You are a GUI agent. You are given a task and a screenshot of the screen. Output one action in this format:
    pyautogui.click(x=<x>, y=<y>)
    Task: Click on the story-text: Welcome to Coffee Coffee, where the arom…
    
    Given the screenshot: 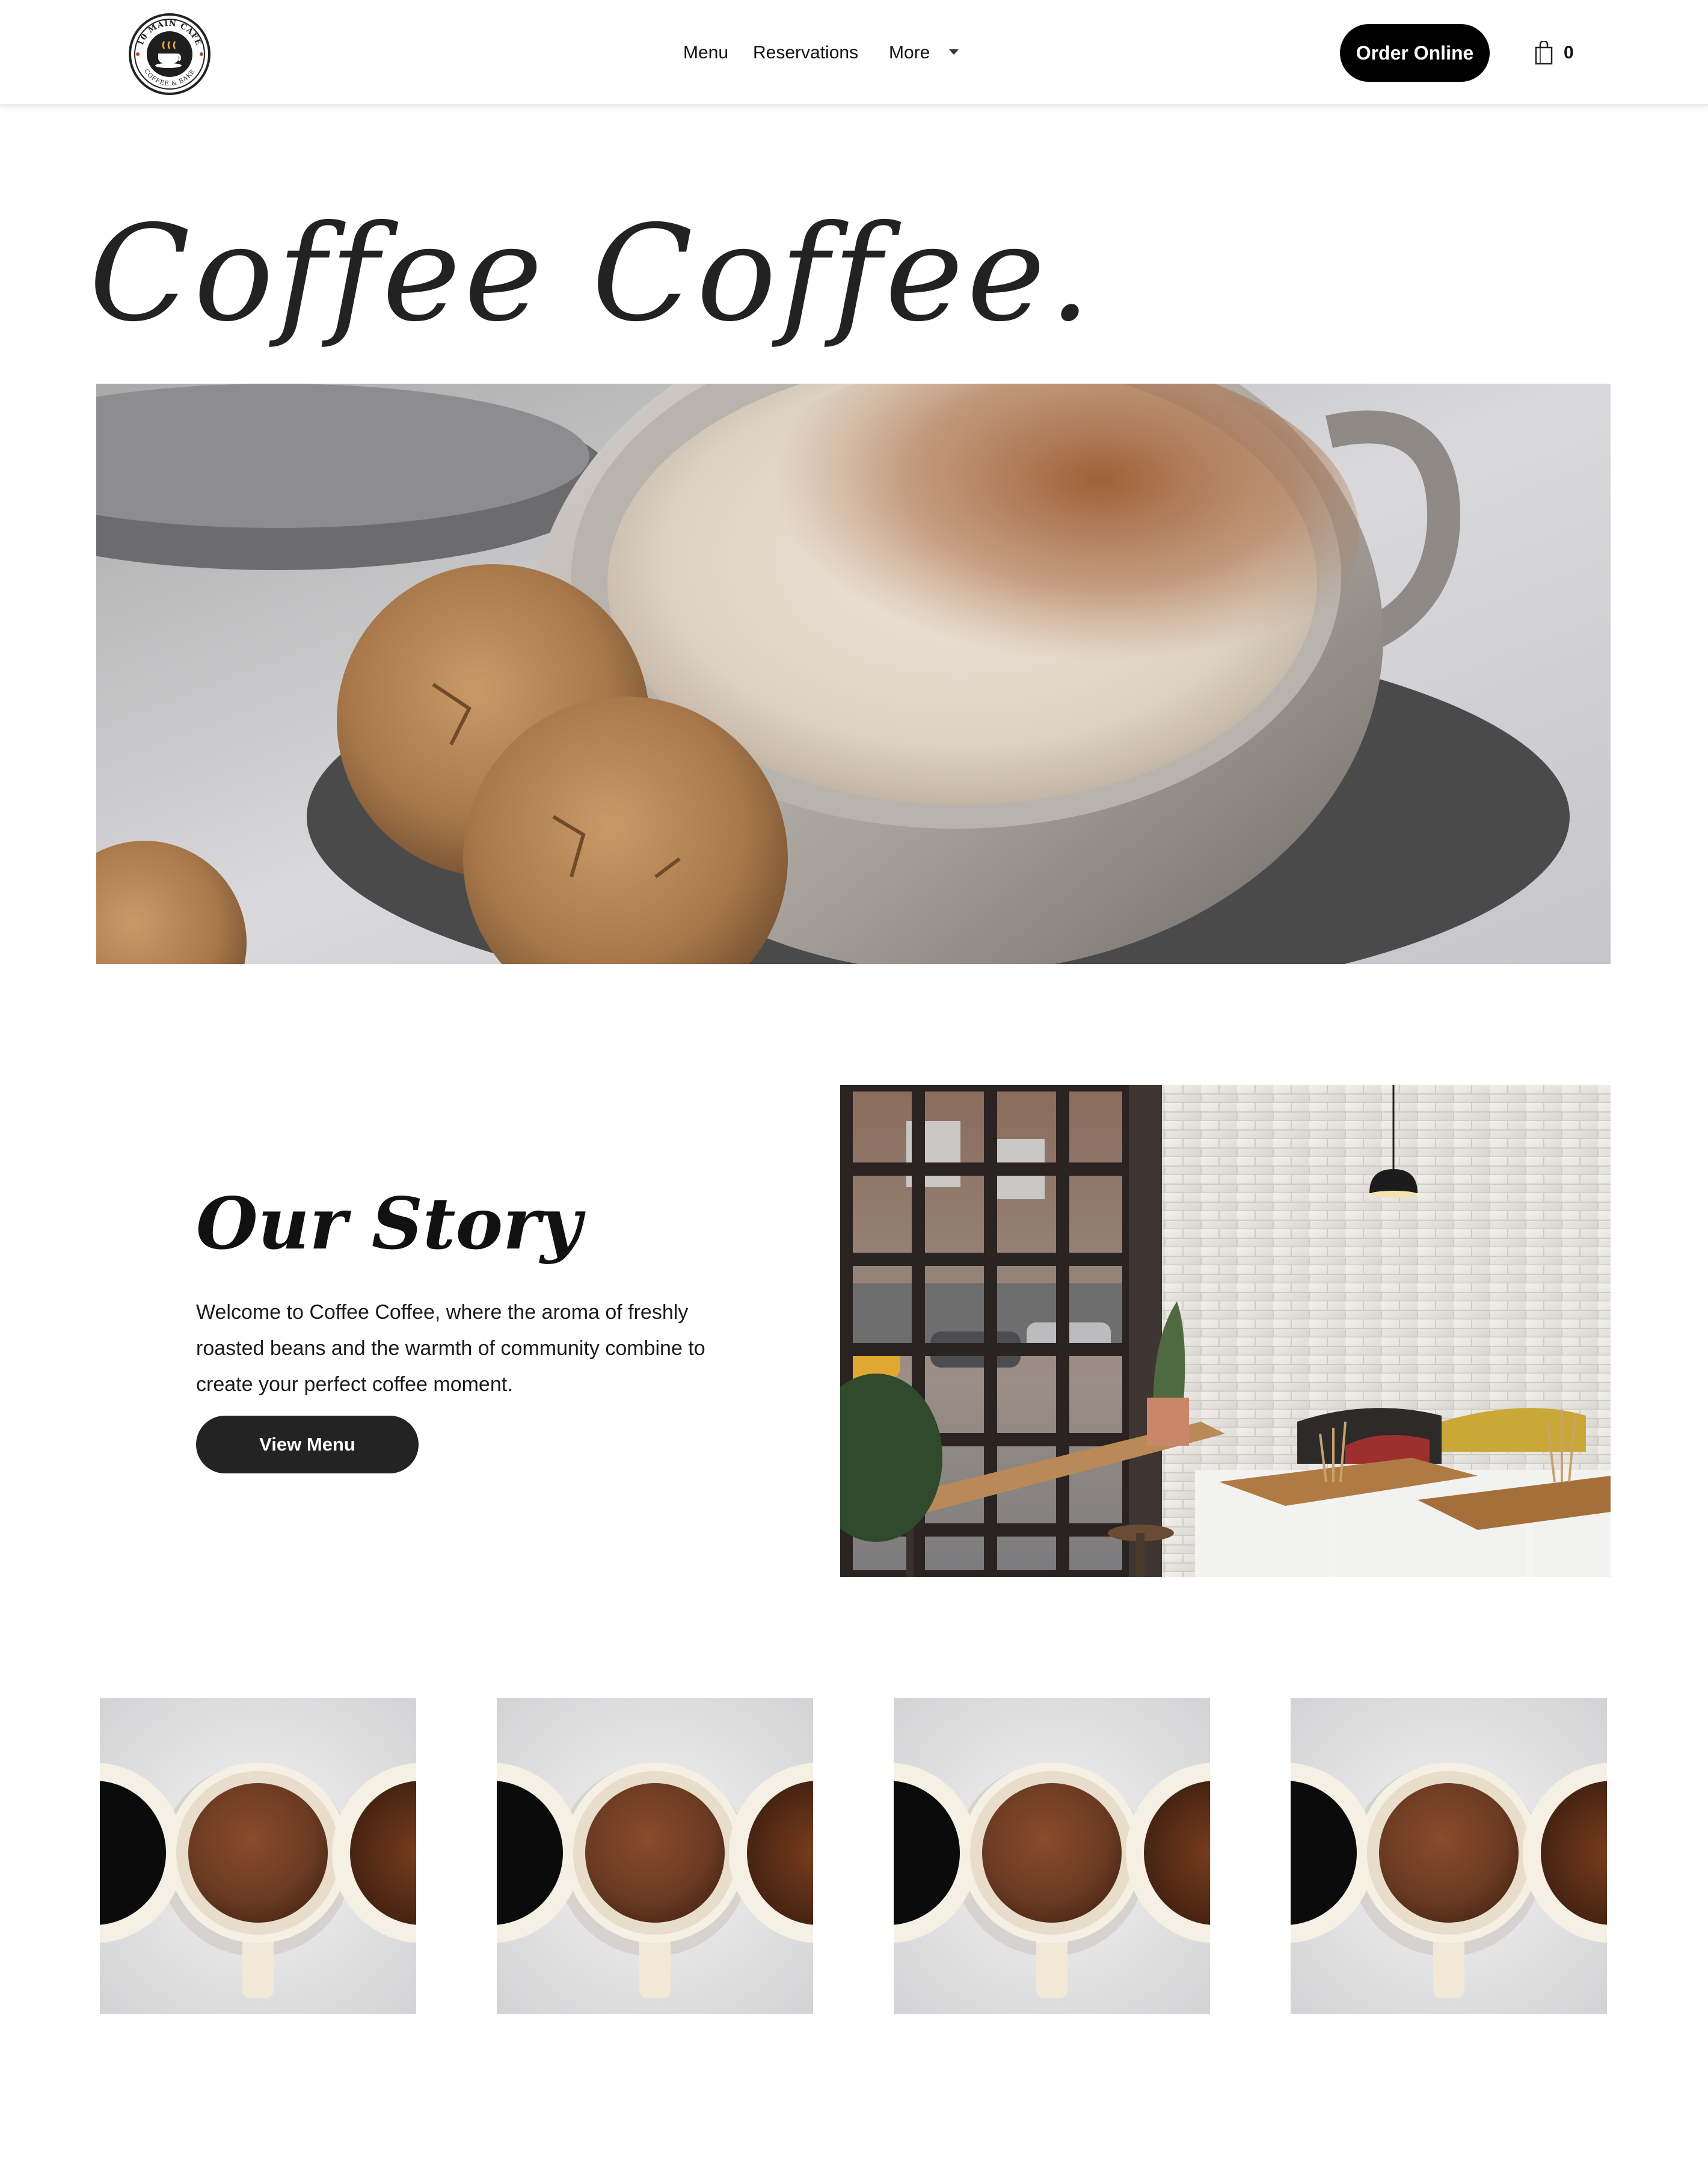 What is the action you would take?
    pyautogui.click(x=450, y=1348)
    